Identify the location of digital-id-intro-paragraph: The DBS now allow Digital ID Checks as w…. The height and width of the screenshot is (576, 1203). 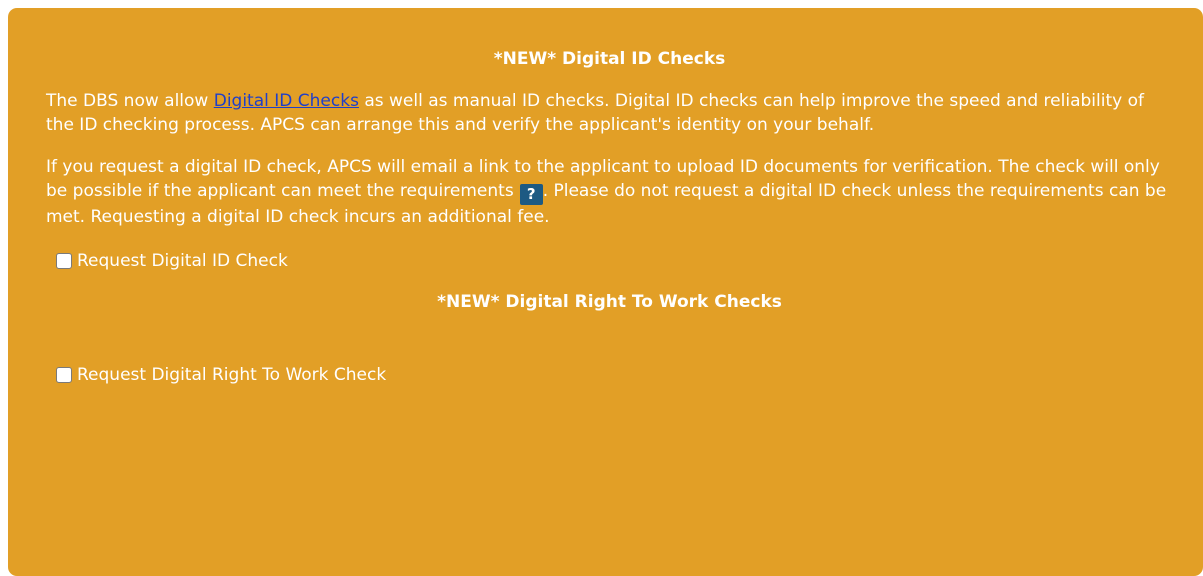
(609, 113).